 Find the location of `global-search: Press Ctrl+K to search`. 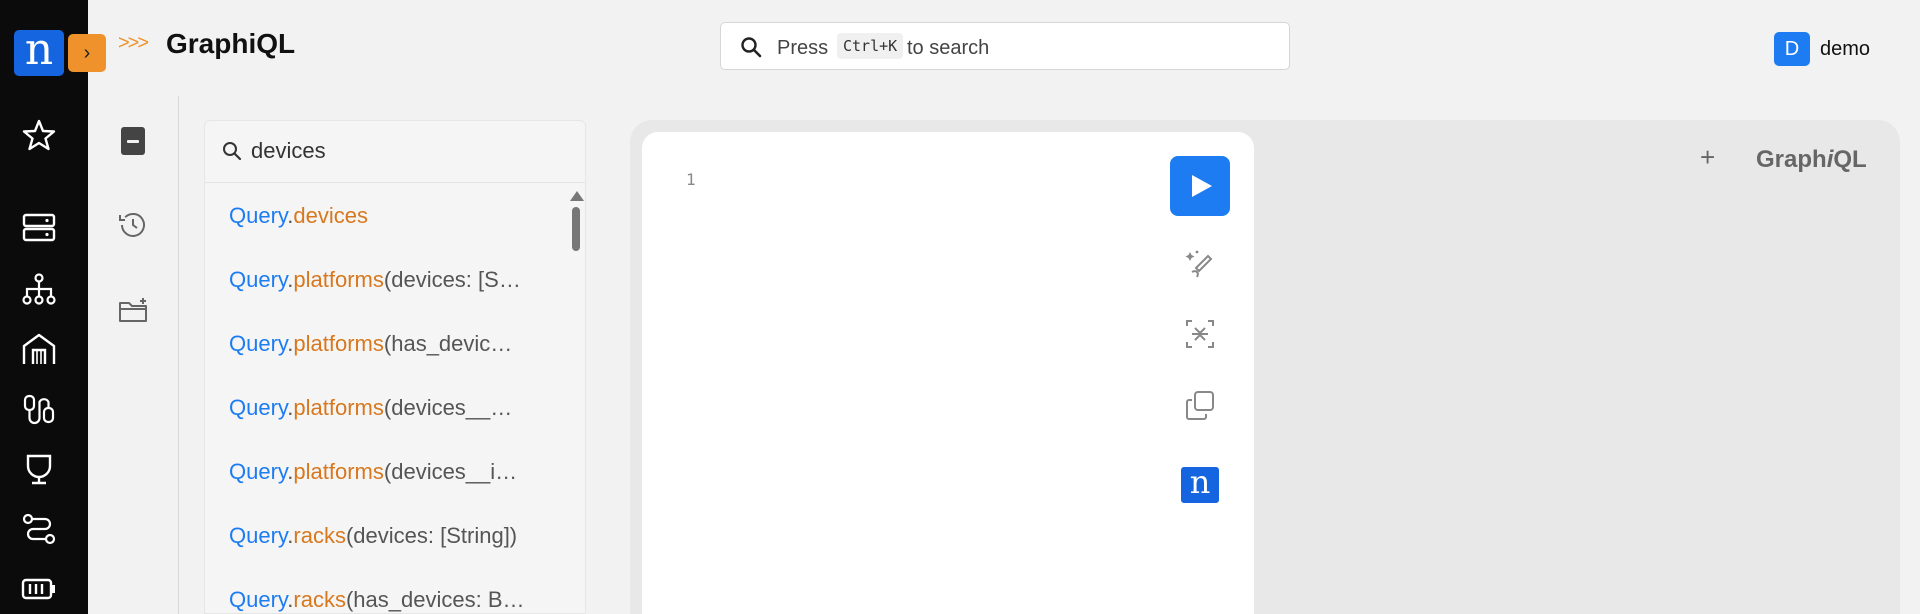

global-search: Press Ctrl+K to search is located at coordinates (1005, 46).